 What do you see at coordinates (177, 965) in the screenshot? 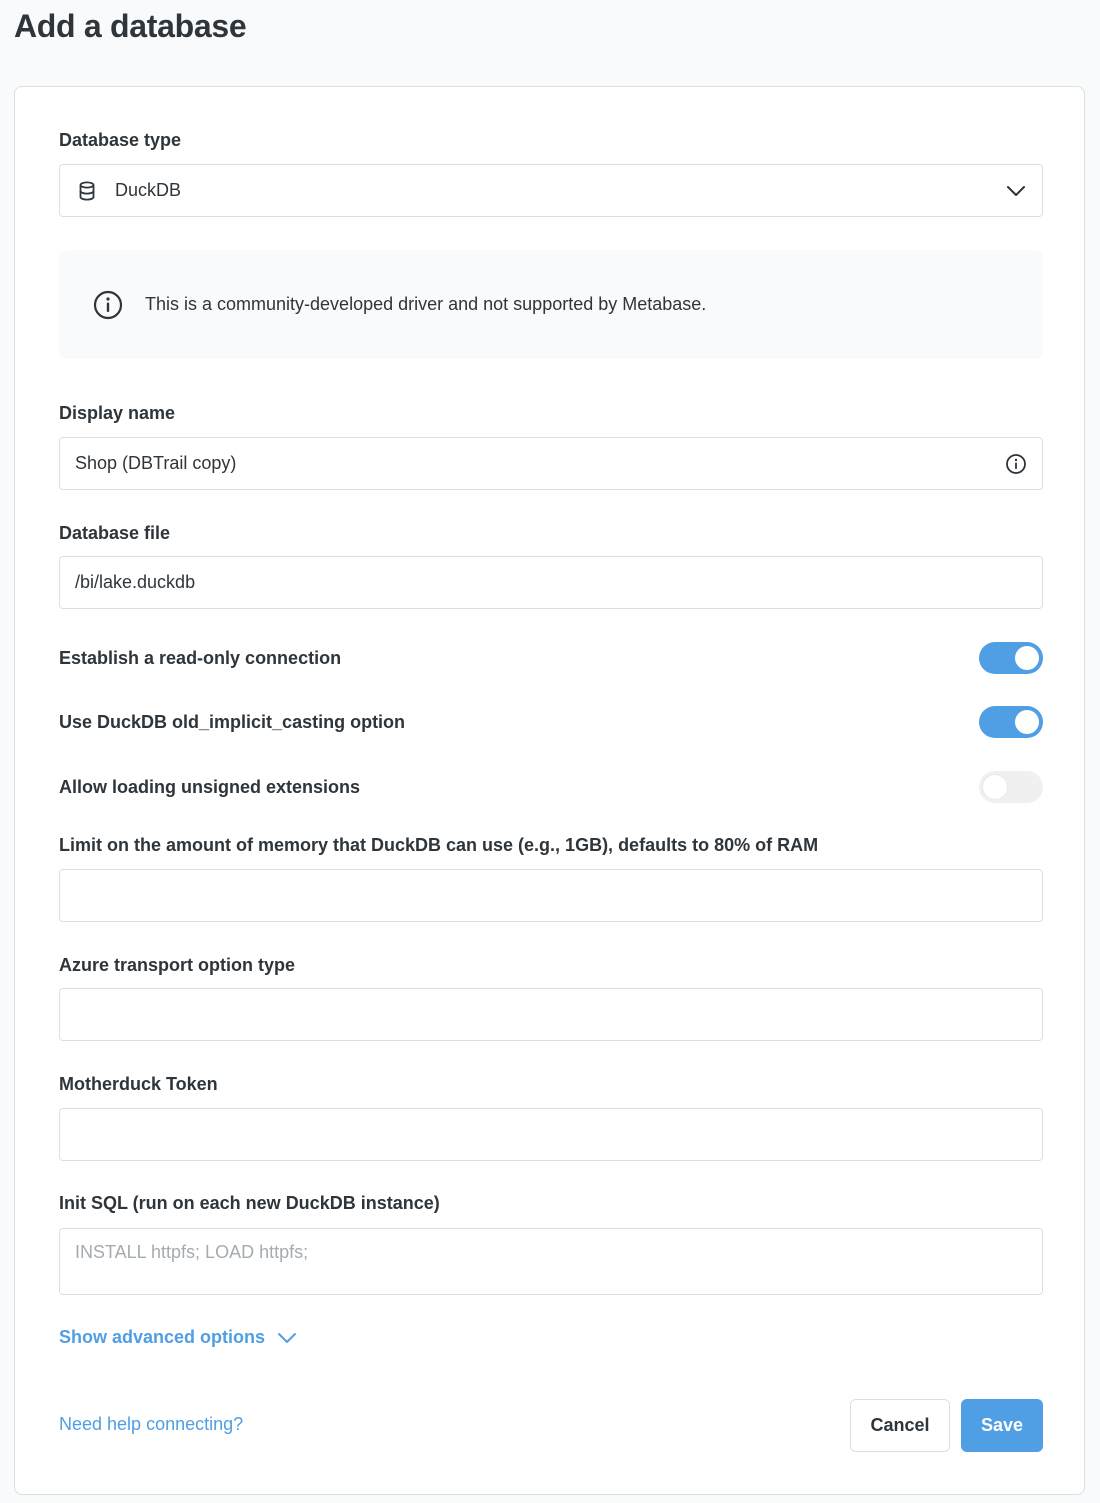
I see `azure-transport-label: Azure transport option type` at bounding box center [177, 965].